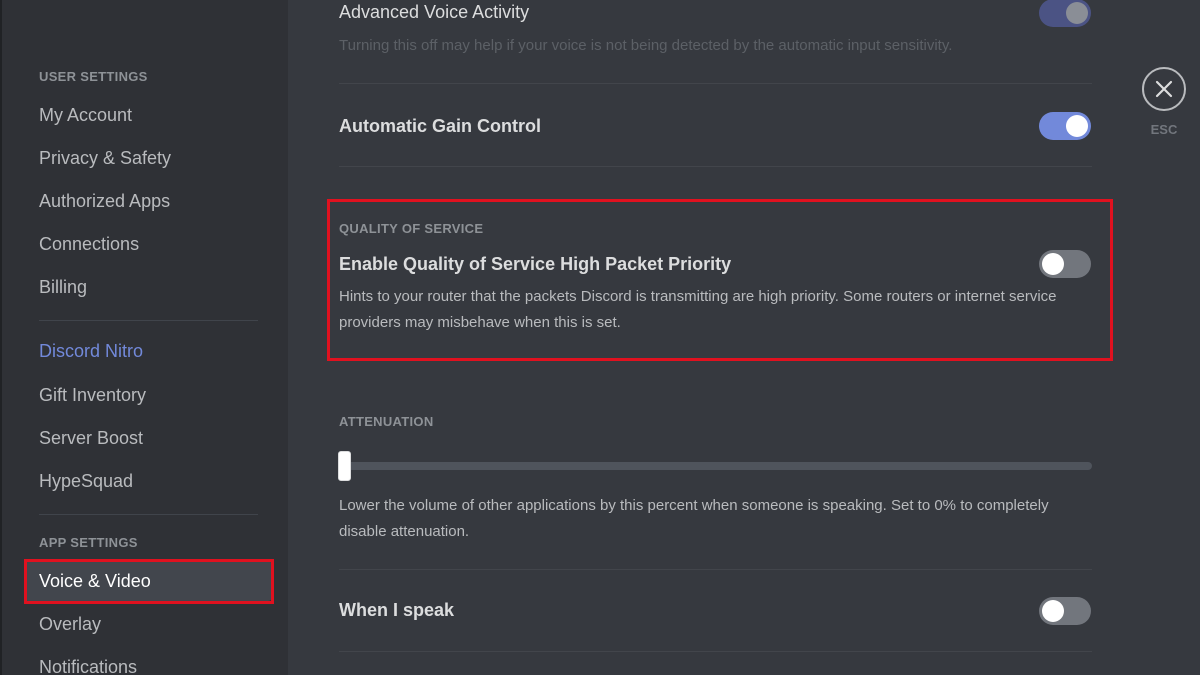 This screenshot has width=1200, height=675. What do you see at coordinates (440, 126) in the screenshot?
I see `automatic-gain-control-title: Automatic Gain Control` at bounding box center [440, 126].